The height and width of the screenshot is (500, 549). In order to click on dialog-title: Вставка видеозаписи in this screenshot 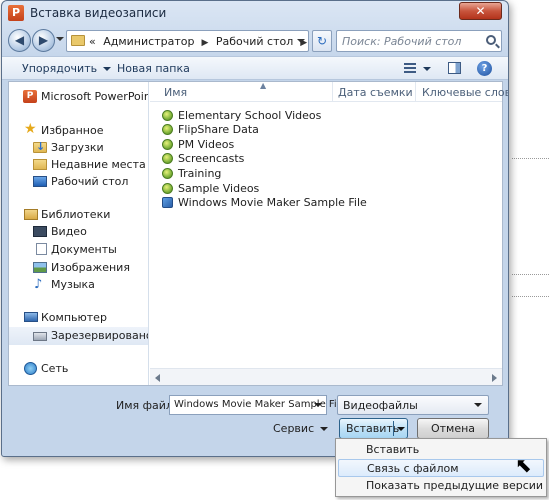, I will do `click(98, 13)`.